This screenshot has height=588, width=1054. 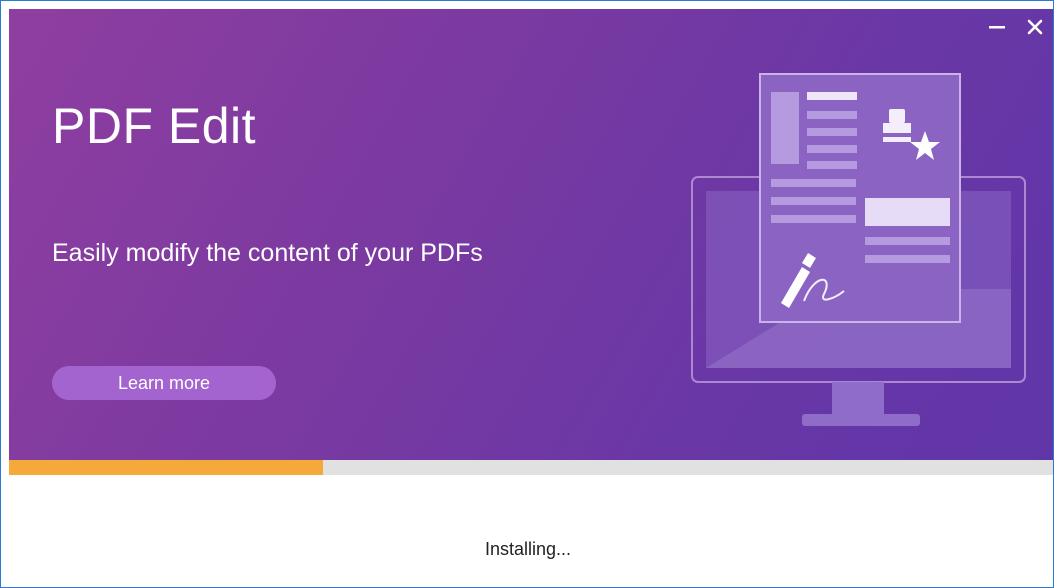 What do you see at coordinates (1016, 27) in the screenshot?
I see `window-controls` at bounding box center [1016, 27].